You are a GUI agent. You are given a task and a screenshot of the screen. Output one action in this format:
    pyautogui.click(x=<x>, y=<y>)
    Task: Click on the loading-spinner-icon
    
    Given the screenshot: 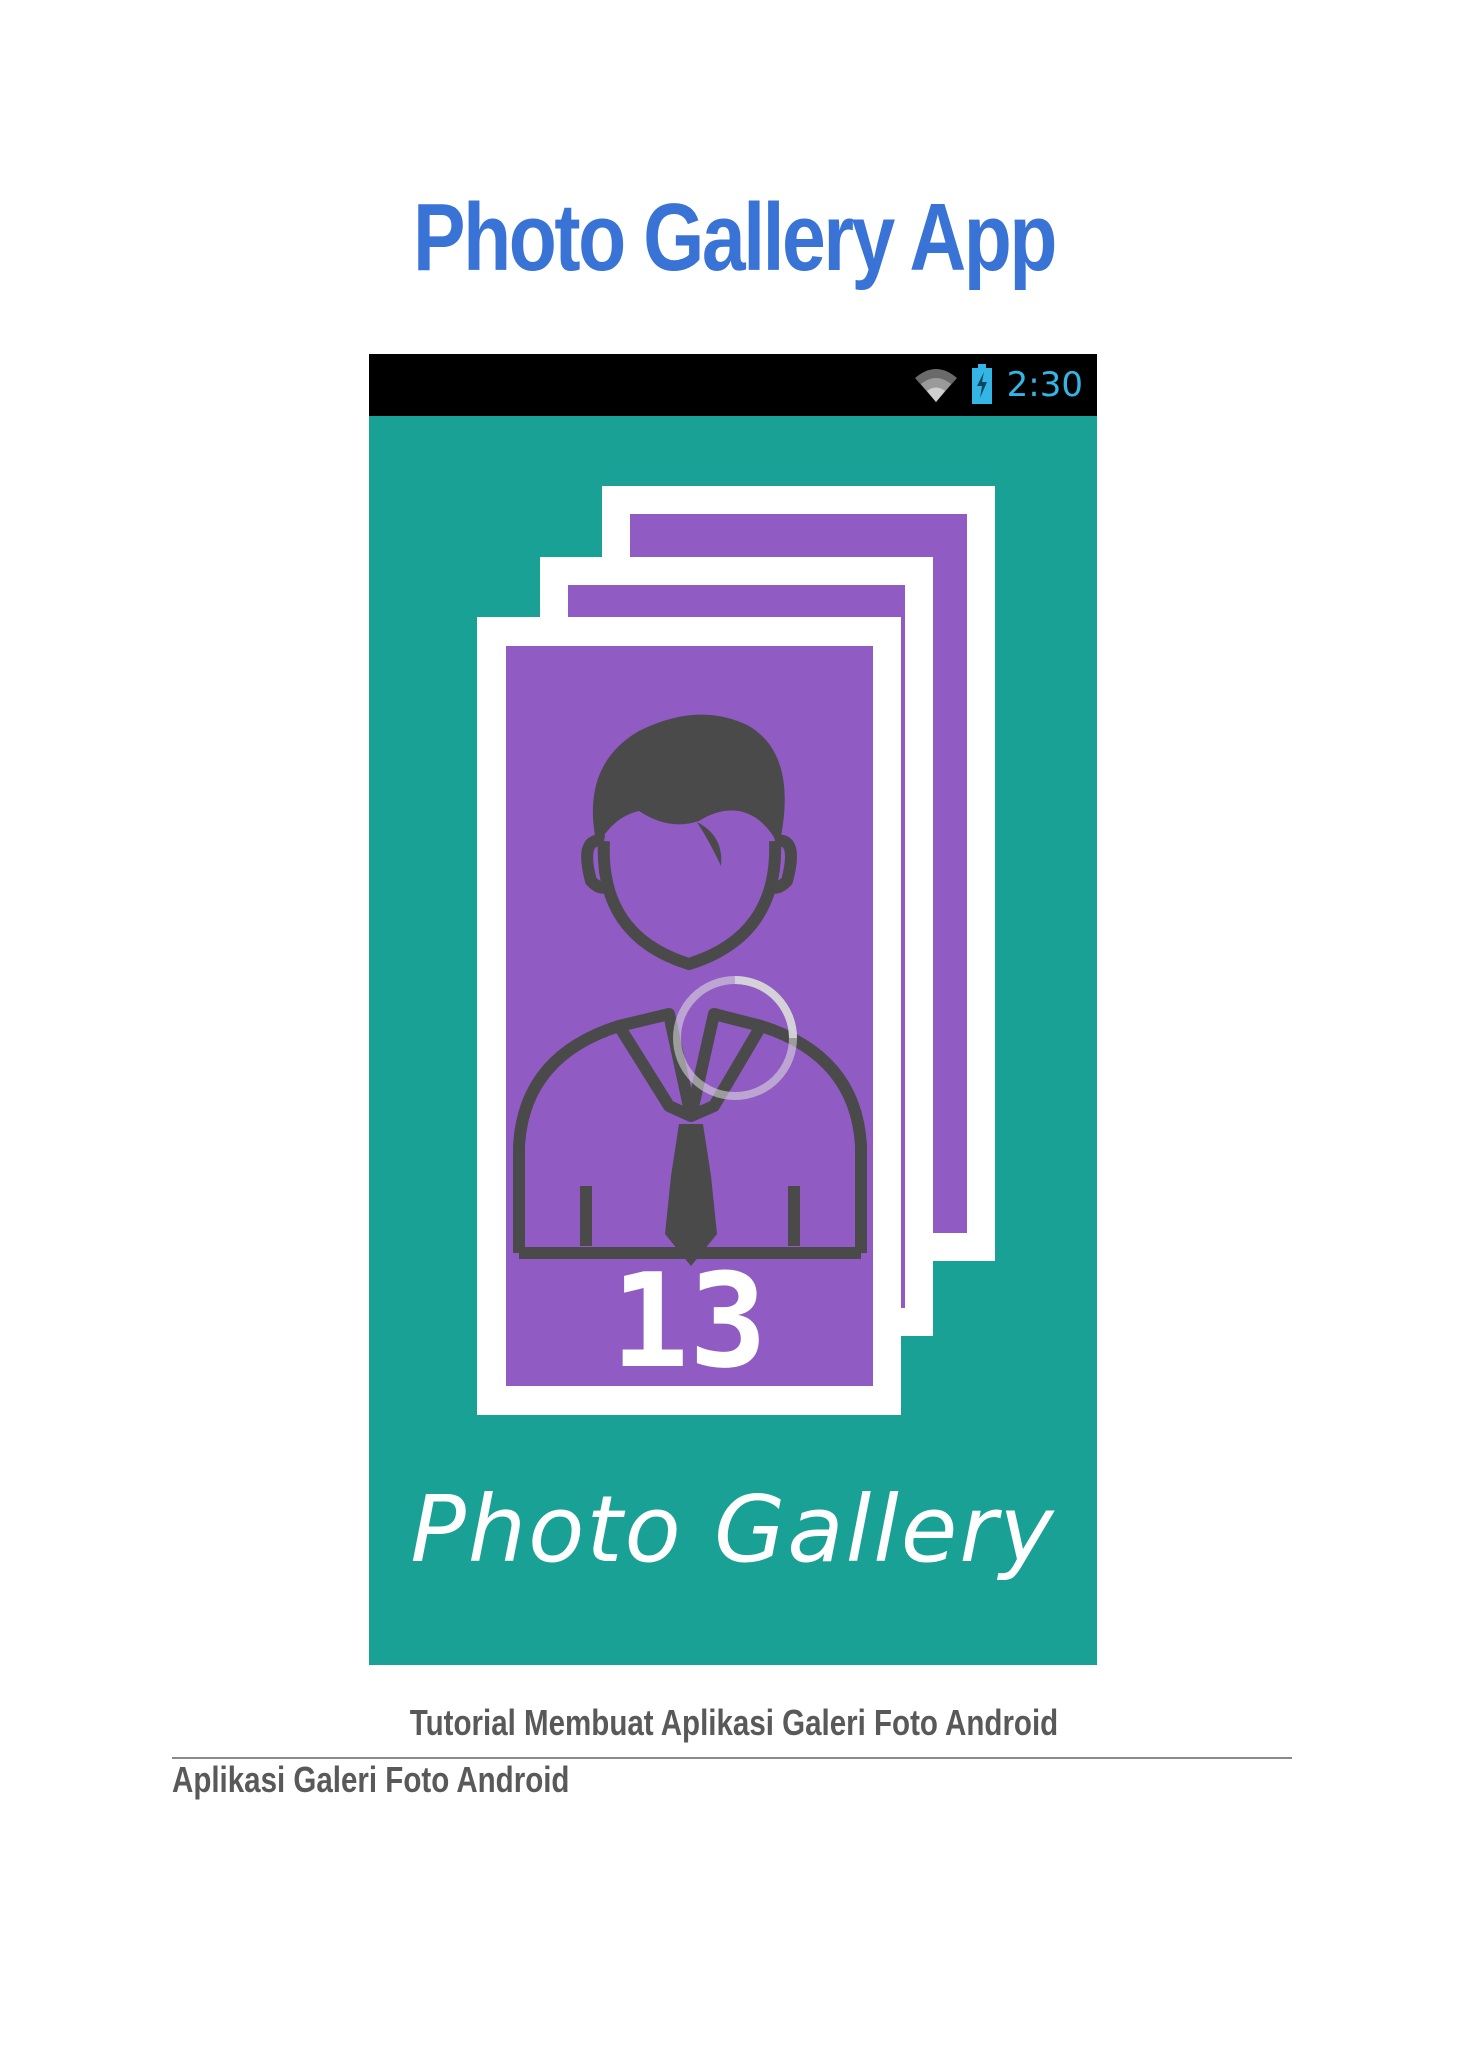 What is the action you would take?
    pyautogui.click(x=735, y=1038)
    